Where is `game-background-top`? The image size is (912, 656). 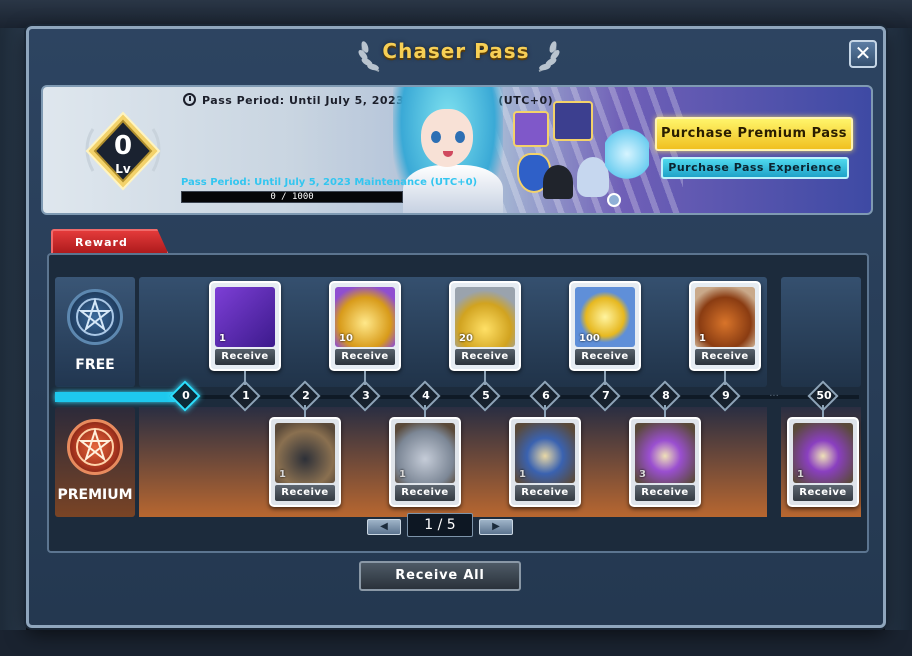 game-background-top is located at coordinates (456, 14).